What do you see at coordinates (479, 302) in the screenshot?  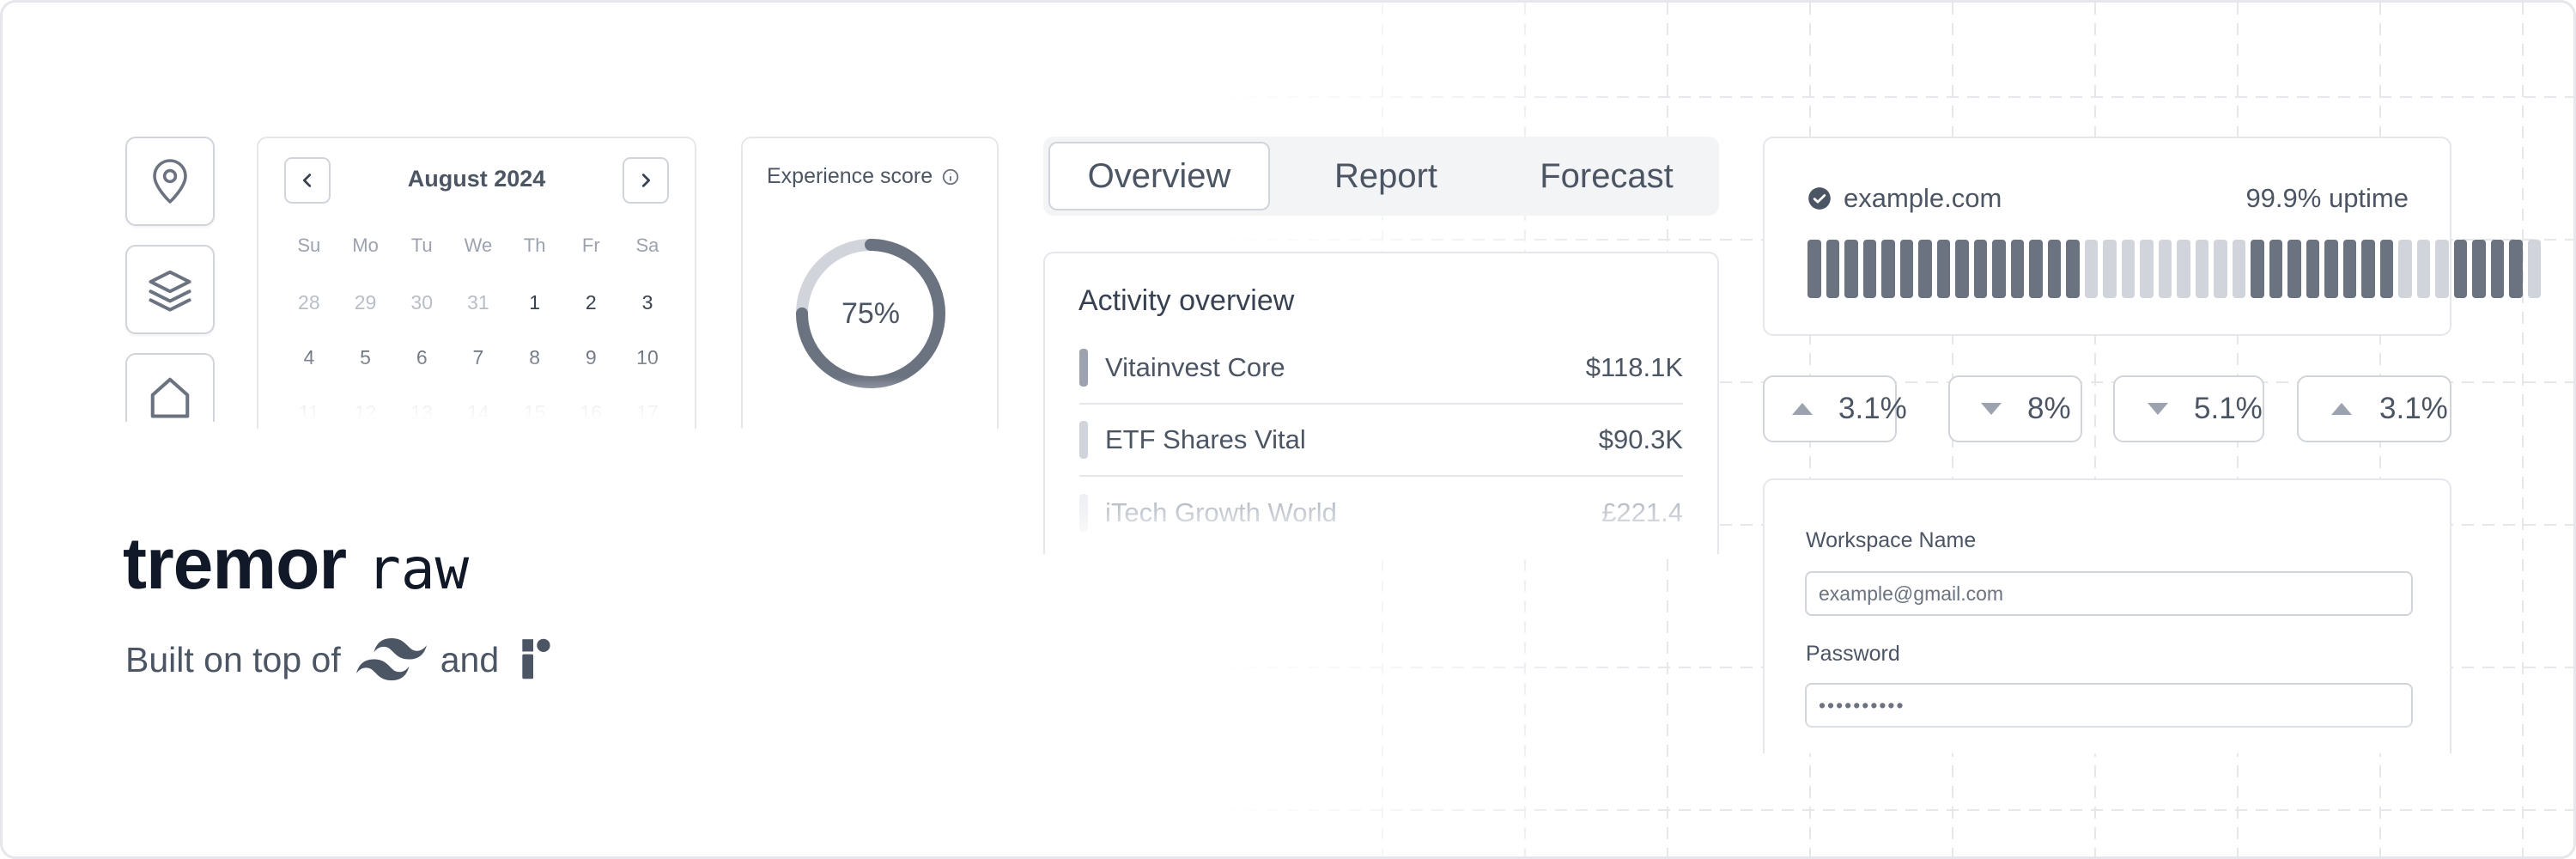 I see `calendar-day: 31` at bounding box center [479, 302].